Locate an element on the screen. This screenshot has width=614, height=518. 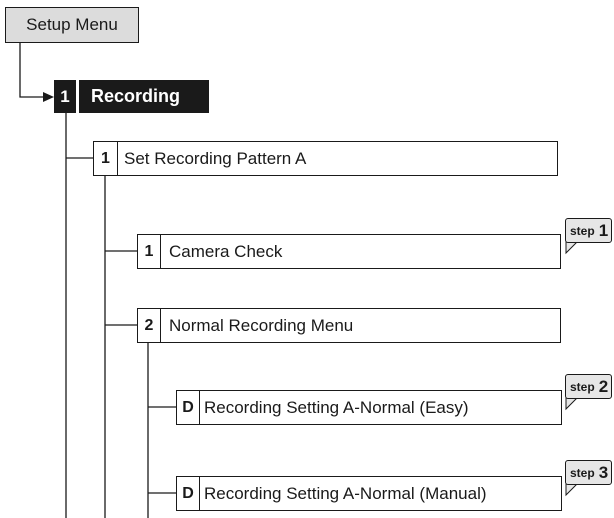
step-3-number: 3 is located at coordinates (603, 472).